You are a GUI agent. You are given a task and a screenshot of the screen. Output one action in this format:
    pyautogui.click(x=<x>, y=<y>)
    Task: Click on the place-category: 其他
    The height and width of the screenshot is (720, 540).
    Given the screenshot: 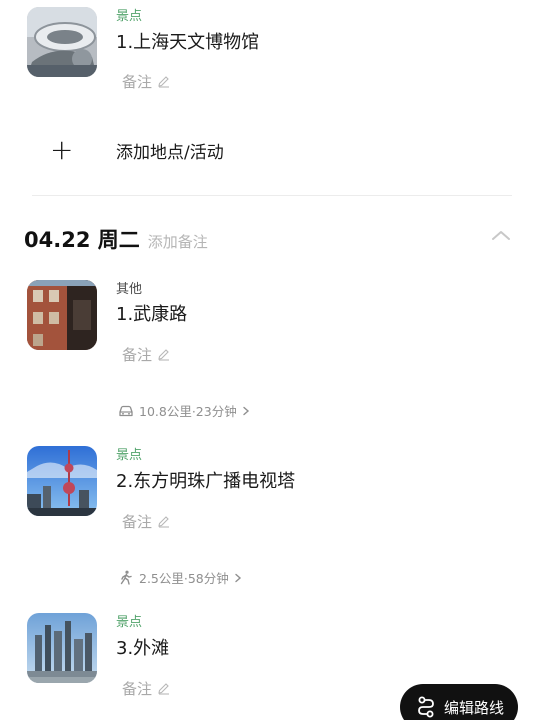 What is the action you would take?
    pyautogui.click(x=129, y=289)
    